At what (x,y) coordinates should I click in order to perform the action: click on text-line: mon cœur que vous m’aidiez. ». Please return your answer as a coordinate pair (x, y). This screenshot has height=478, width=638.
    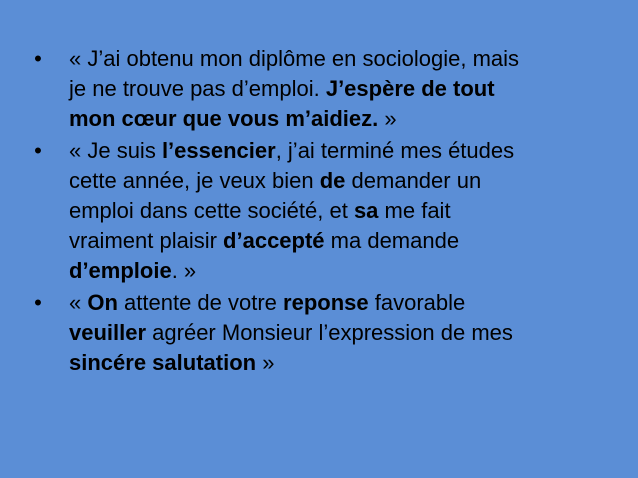
    Looking at the image, I should click on (344, 119).